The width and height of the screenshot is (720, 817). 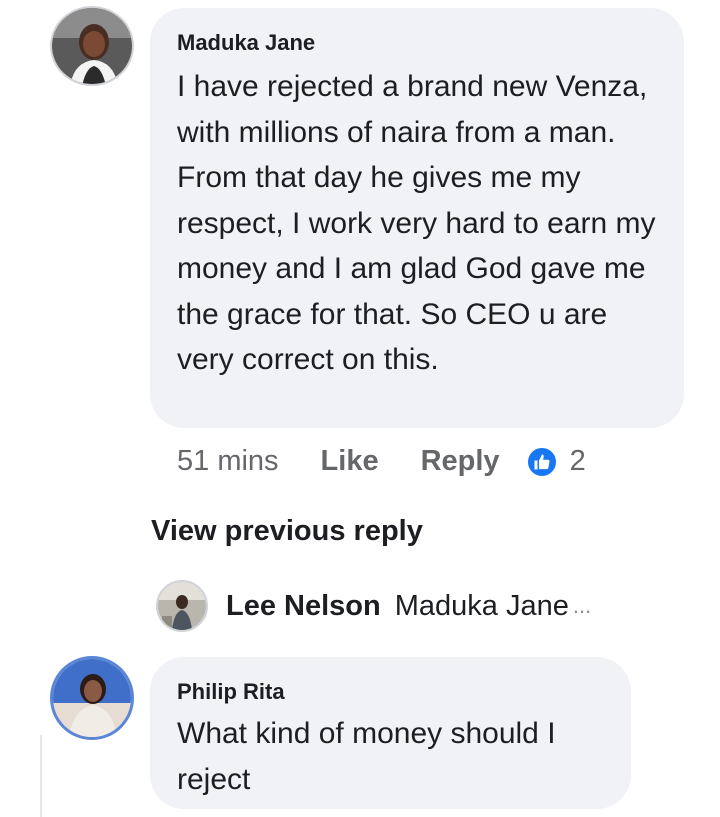 I want to click on avatar-lee-nelson, so click(x=182, y=606).